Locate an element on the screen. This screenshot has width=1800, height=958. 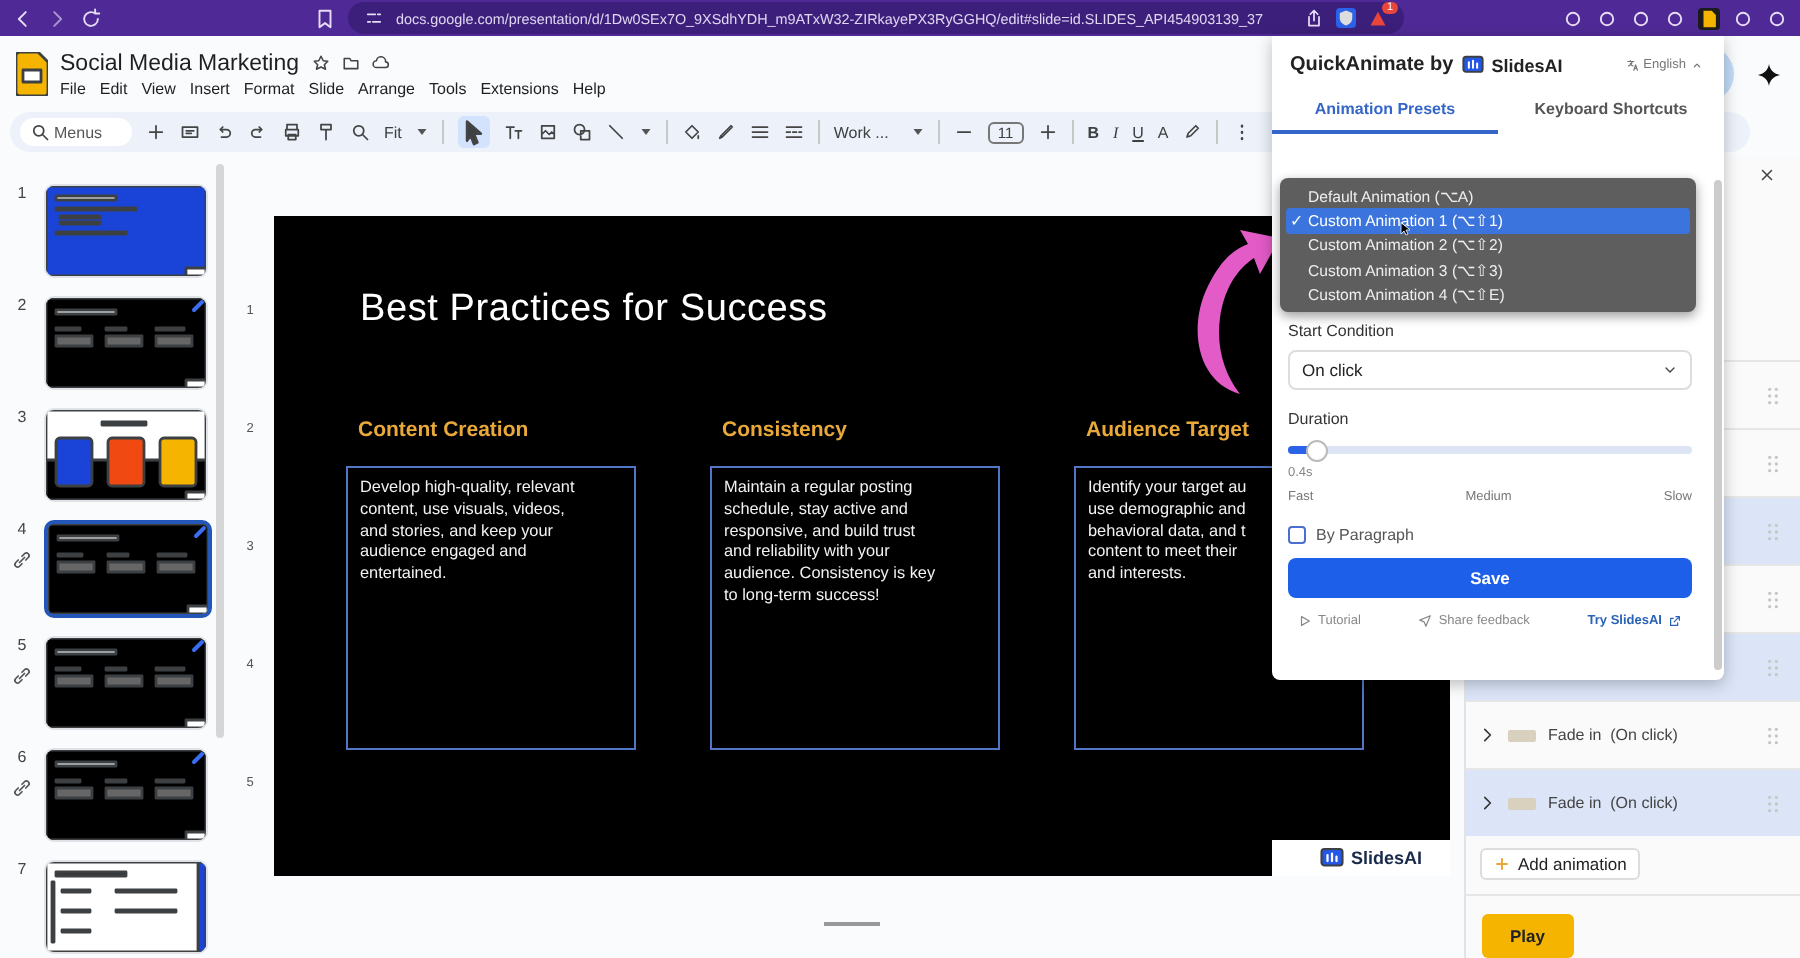
share-icon is located at coordinates (1313, 18).